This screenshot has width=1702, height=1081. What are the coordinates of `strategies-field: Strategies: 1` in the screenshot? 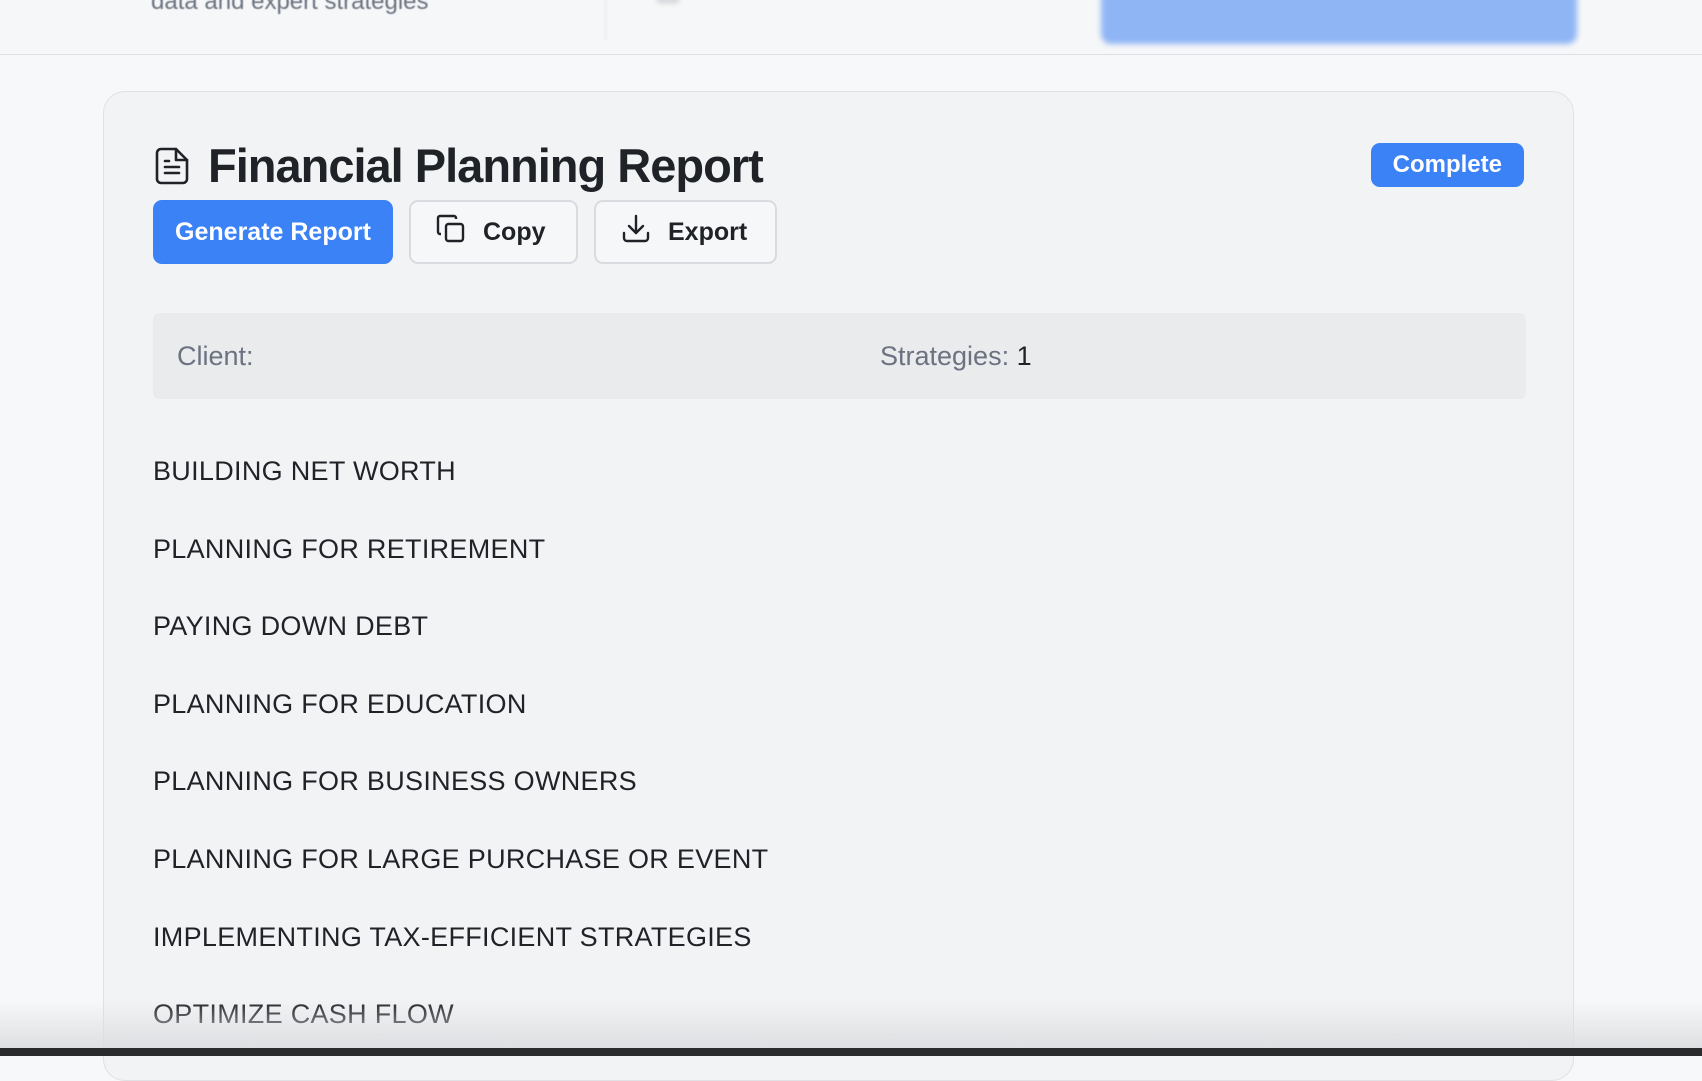 It's located at (956, 356).